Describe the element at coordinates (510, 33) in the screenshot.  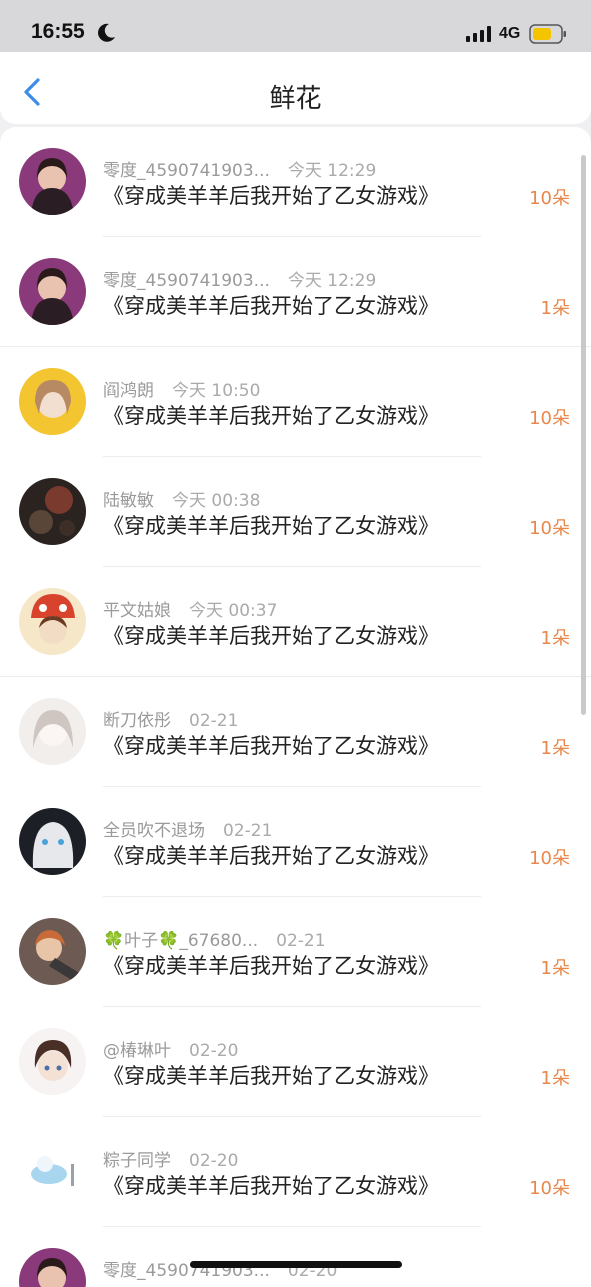
I see `network-label: 4G` at that location.